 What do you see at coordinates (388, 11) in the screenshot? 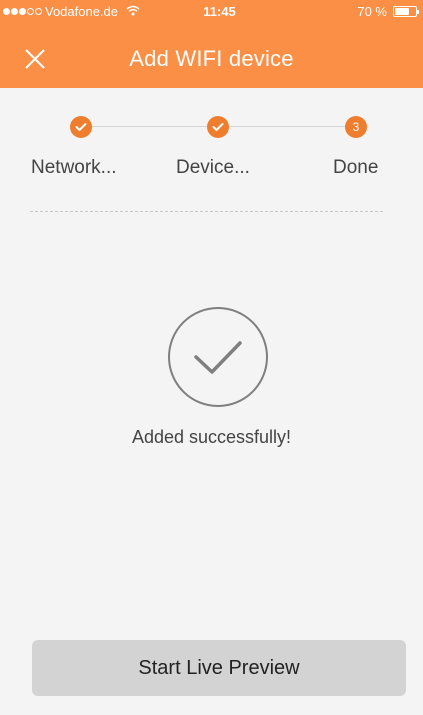
I see `status-right: 70 %` at bounding box center [388, 11].